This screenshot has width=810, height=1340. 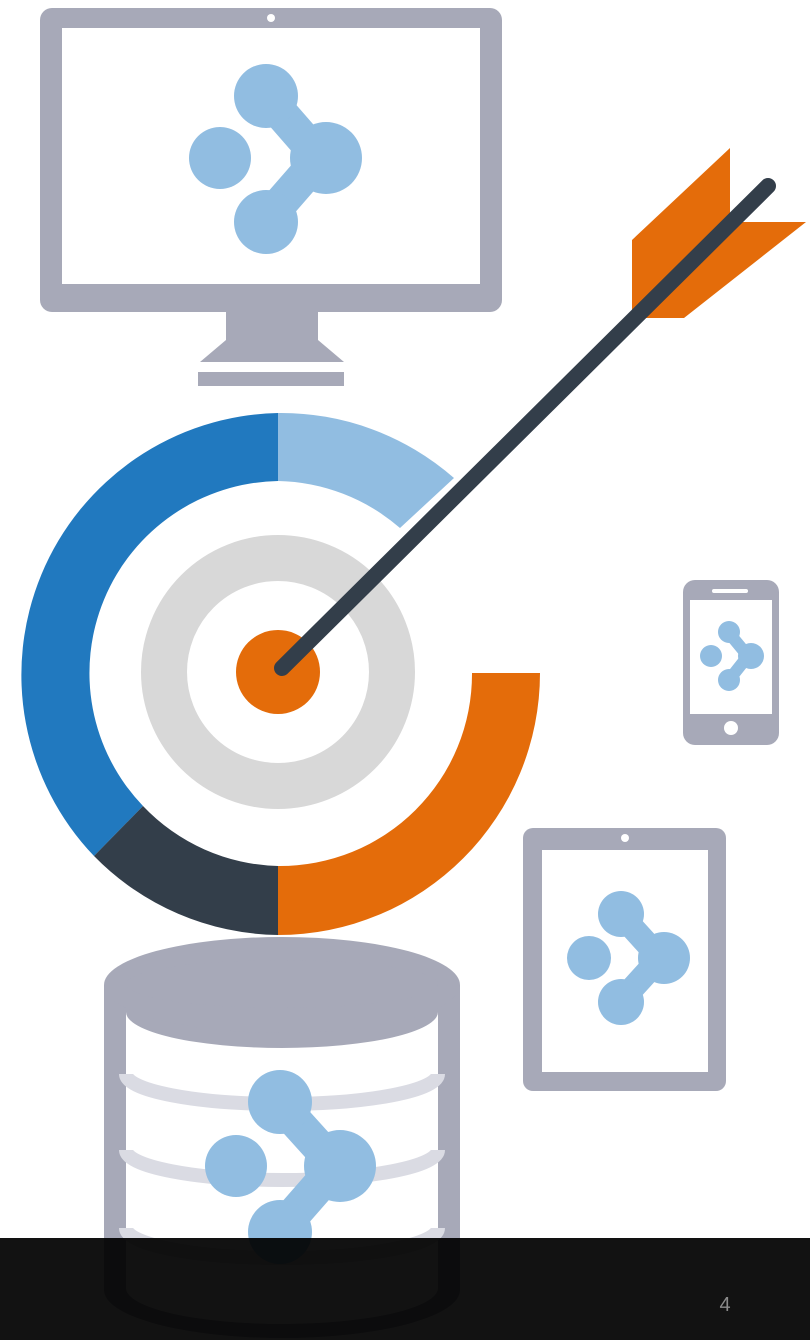 I want to click on target-ring-orange, so click(x=409, y=804).